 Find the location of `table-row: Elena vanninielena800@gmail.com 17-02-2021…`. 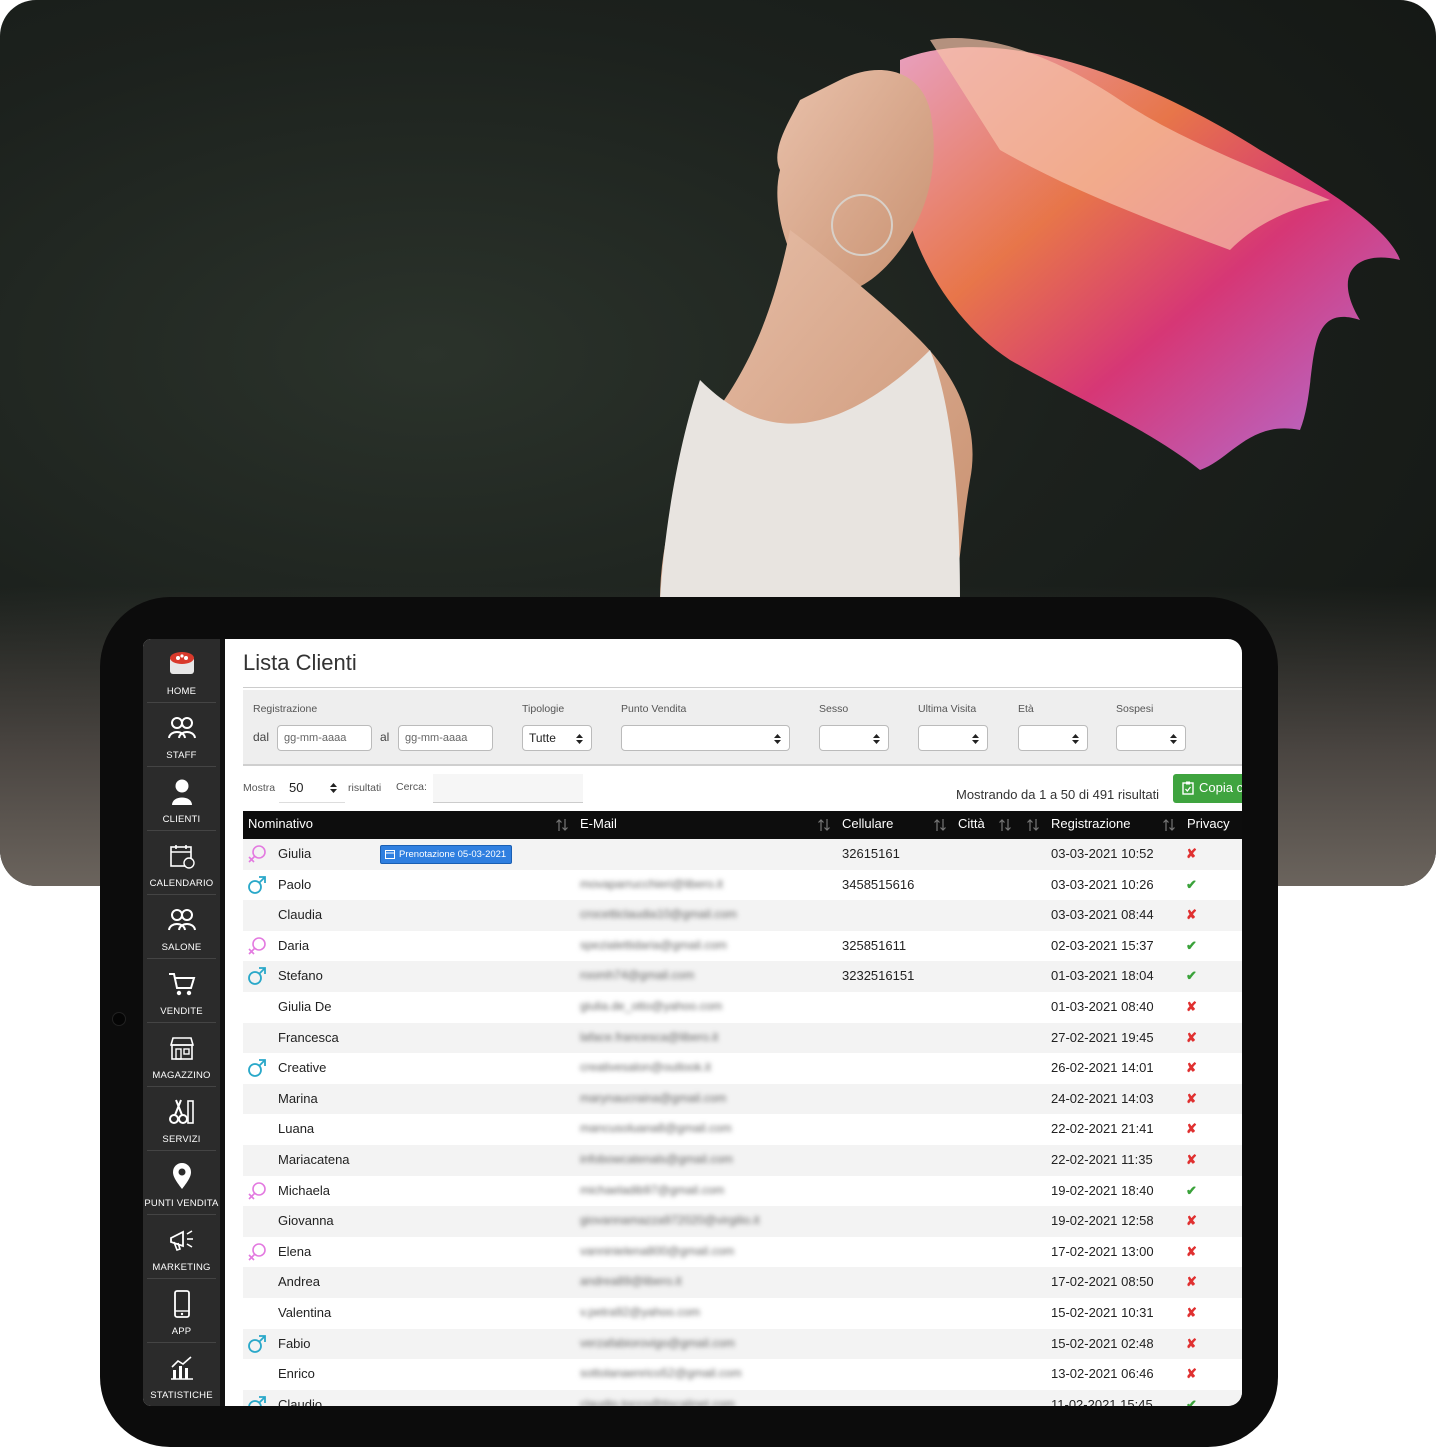

table-row: Elena vanninielena800@gmail.com 17-02-2021… is located at coordinates (742, 1252).